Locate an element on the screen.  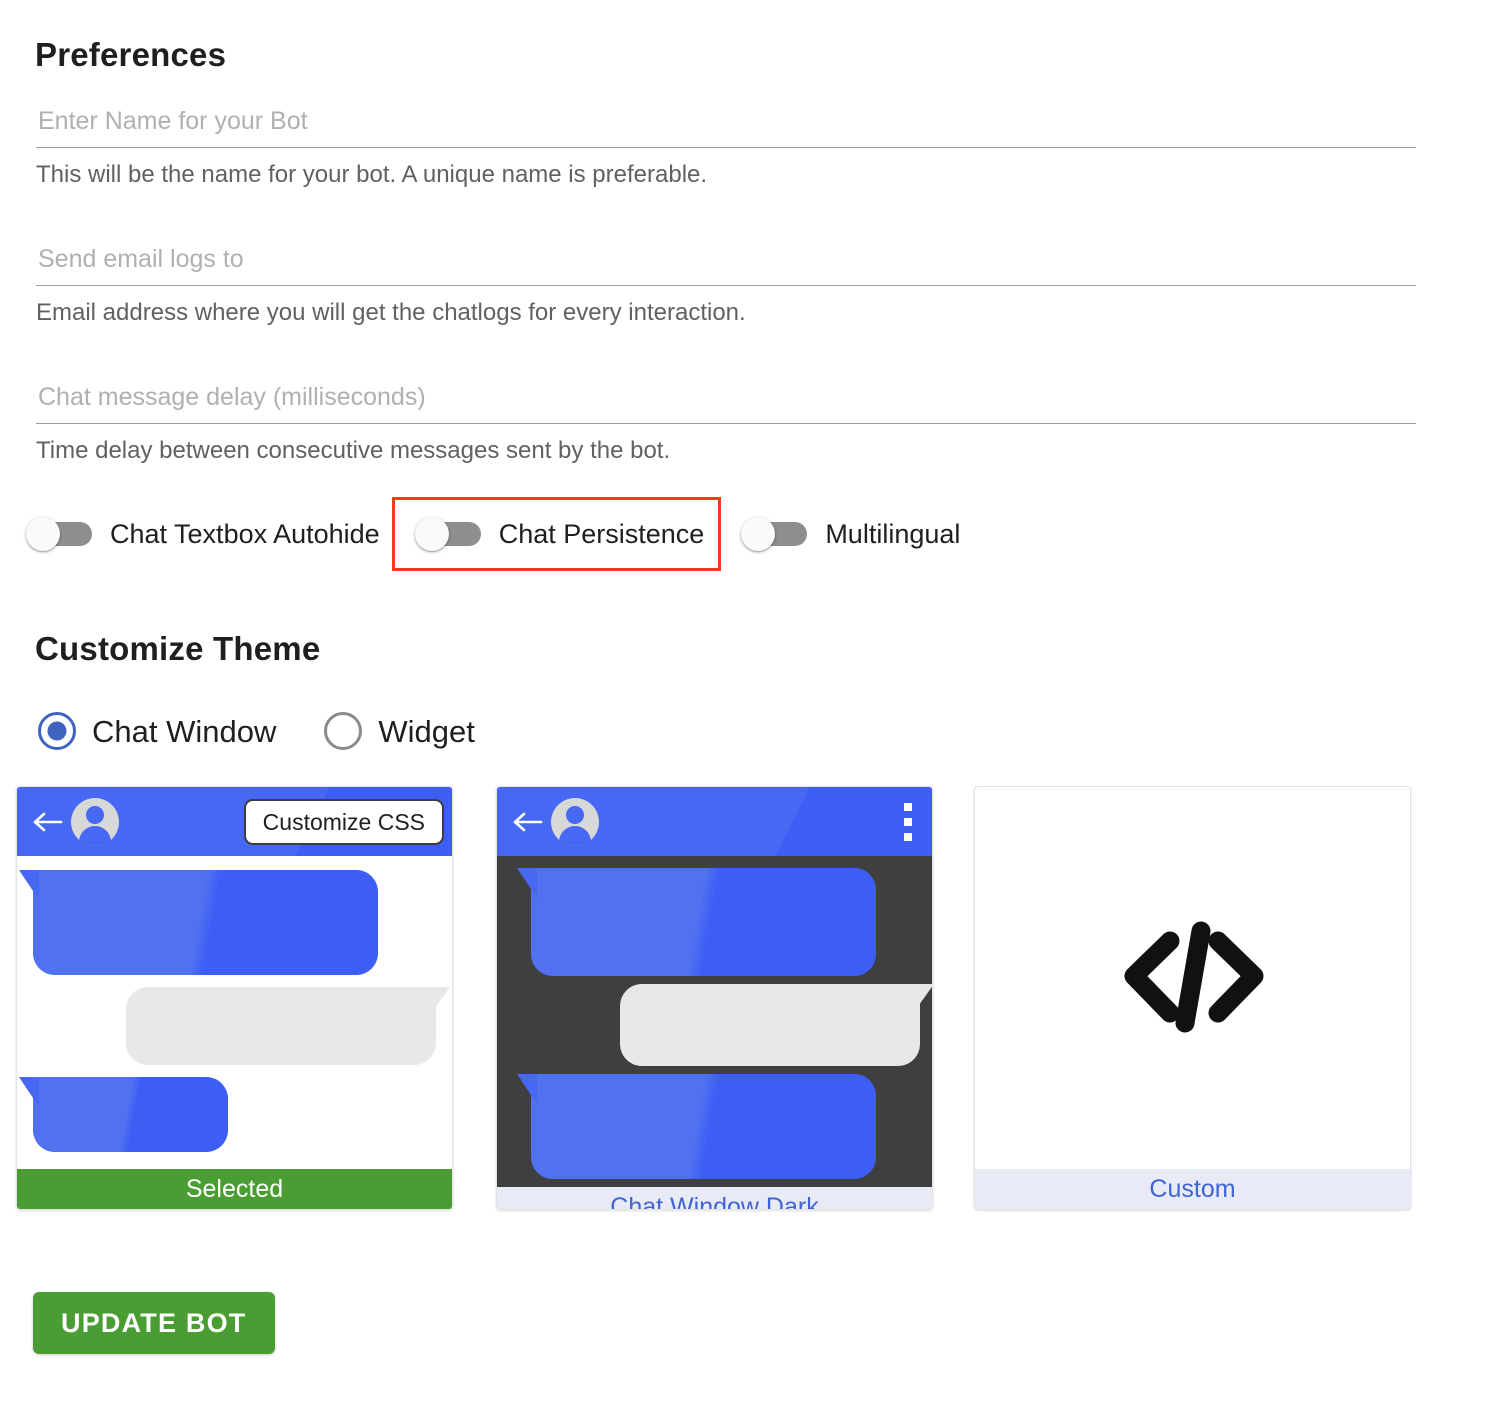
theme-card-custom: Custom is located at coordinates (1192, 998).